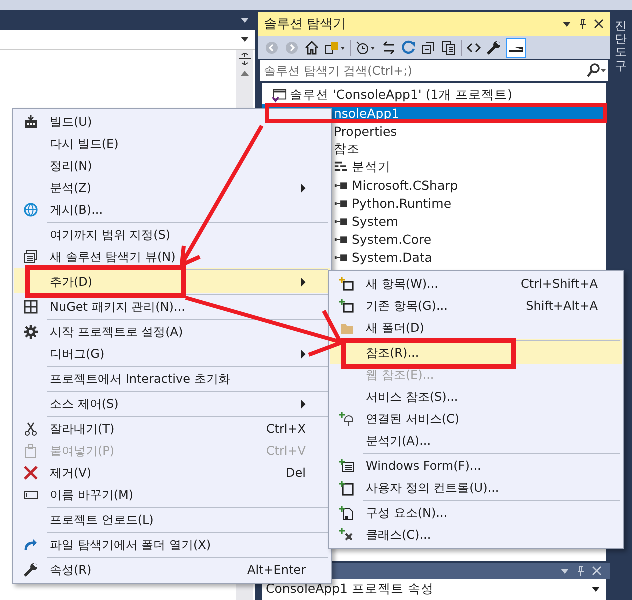 The width and height of the screenshot is (632, 600). I want to click on window-icon, so click(31, 257).